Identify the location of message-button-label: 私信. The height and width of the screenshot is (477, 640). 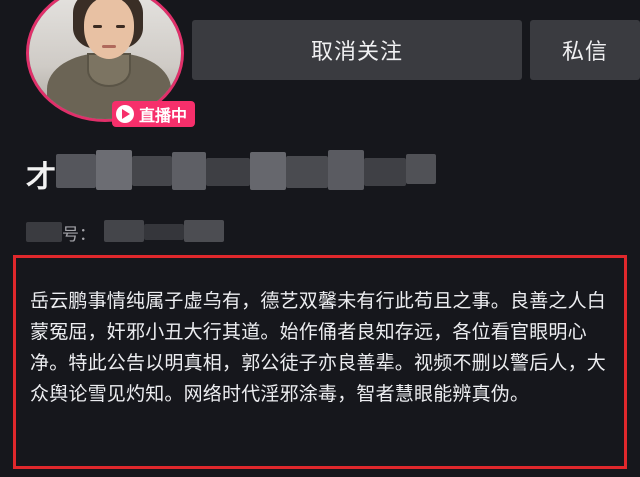
(584, 52).